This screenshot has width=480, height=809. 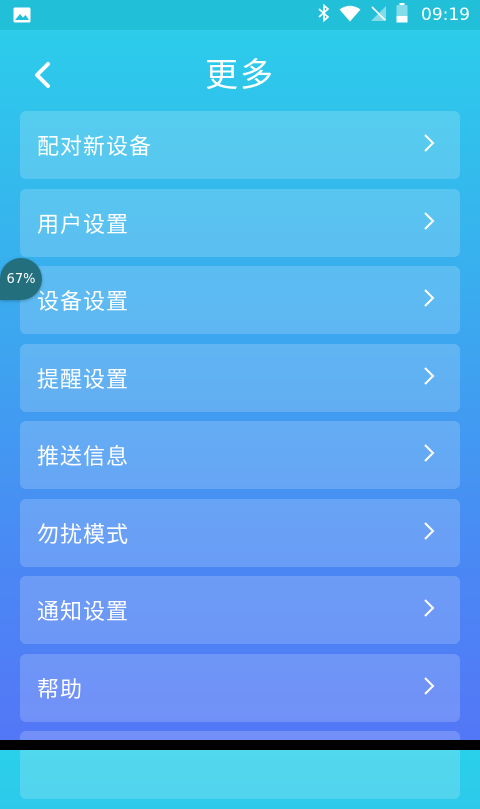 I want to click on menu-item-label: 用户设置, so click(x=83, y=225).